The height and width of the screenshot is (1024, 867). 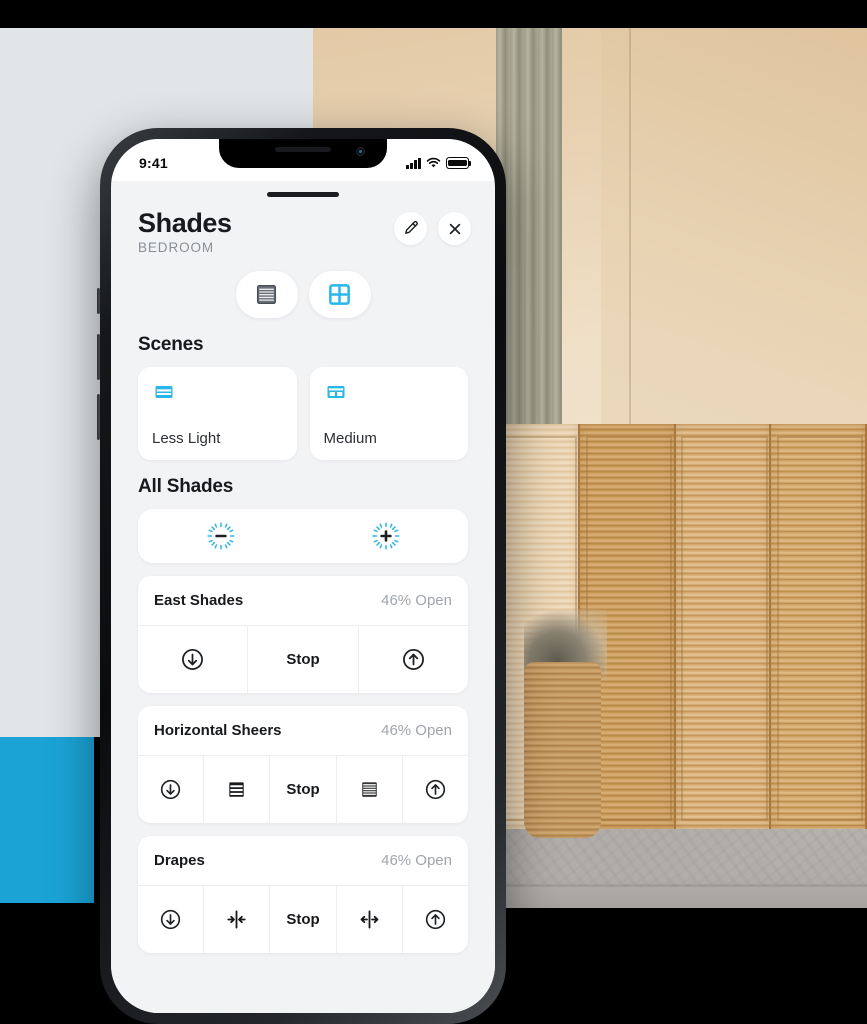 What do you see at coordinates (171, 345) in the screenshot?
I see `scenes-heading: Scenes` at bounding box center [171, 345].